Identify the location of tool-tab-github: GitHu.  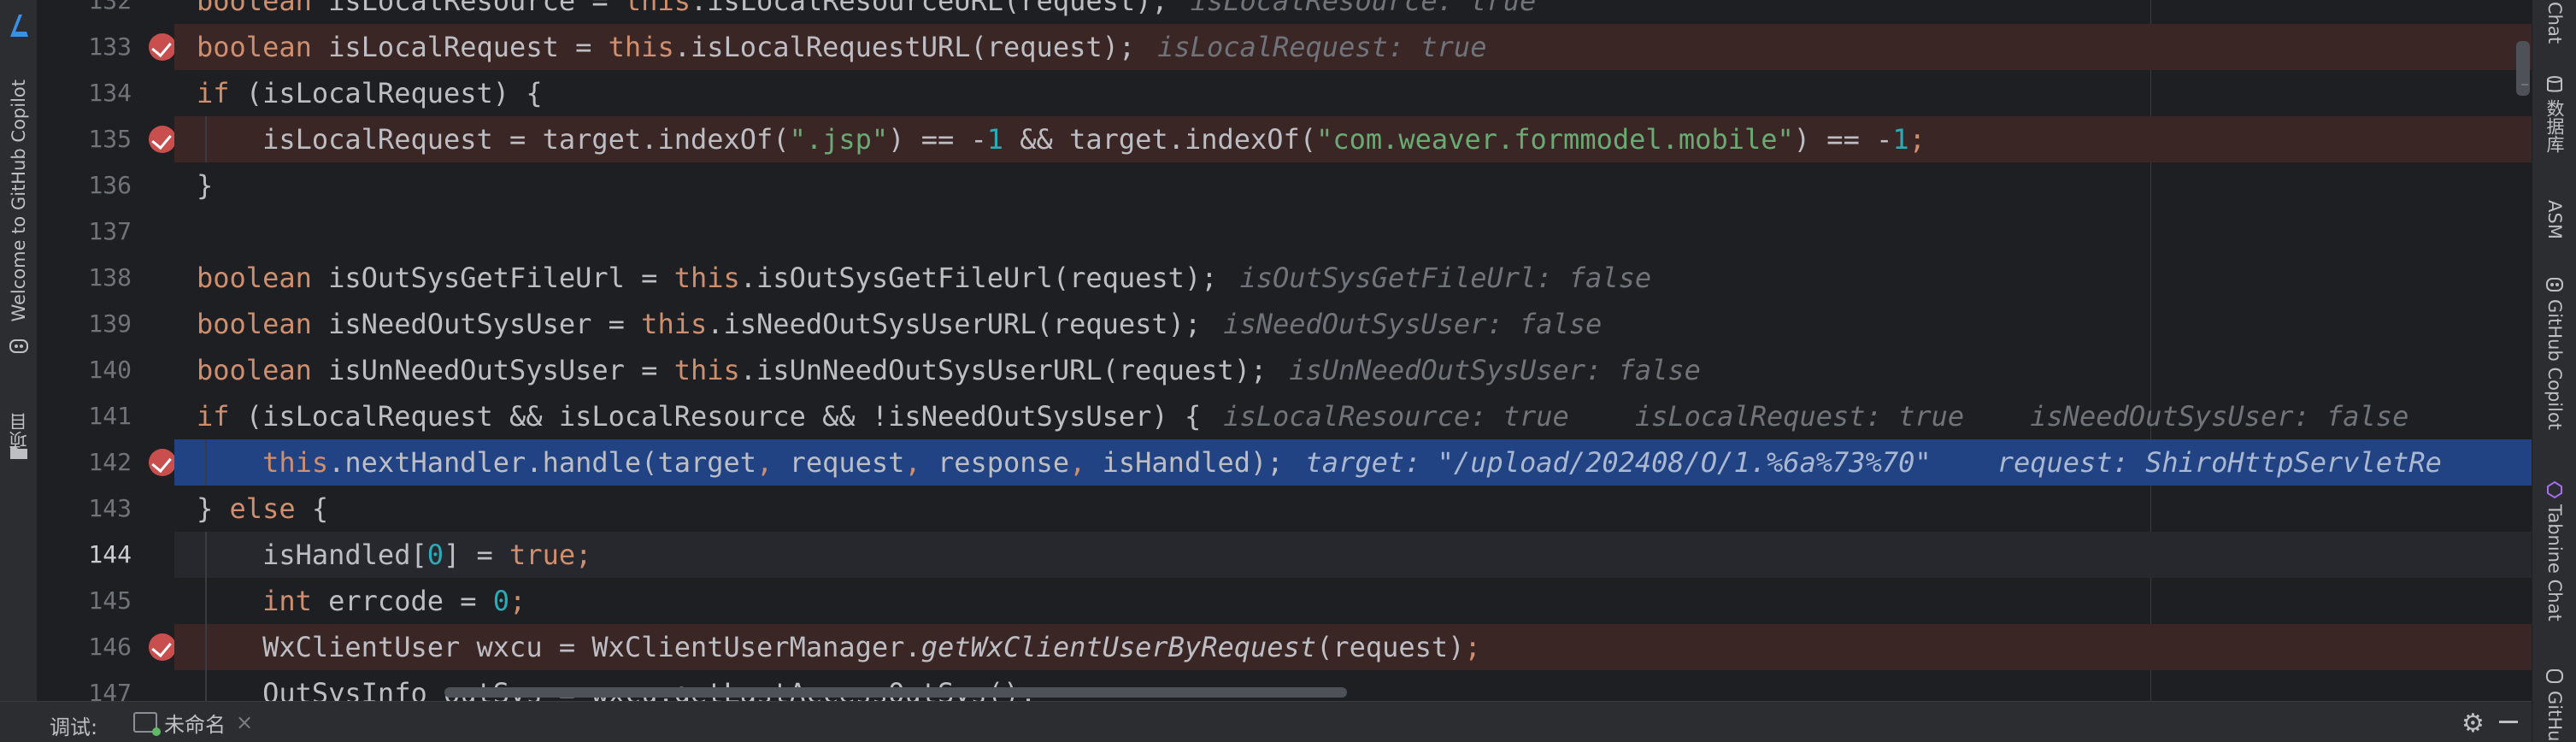
(2554, 704).